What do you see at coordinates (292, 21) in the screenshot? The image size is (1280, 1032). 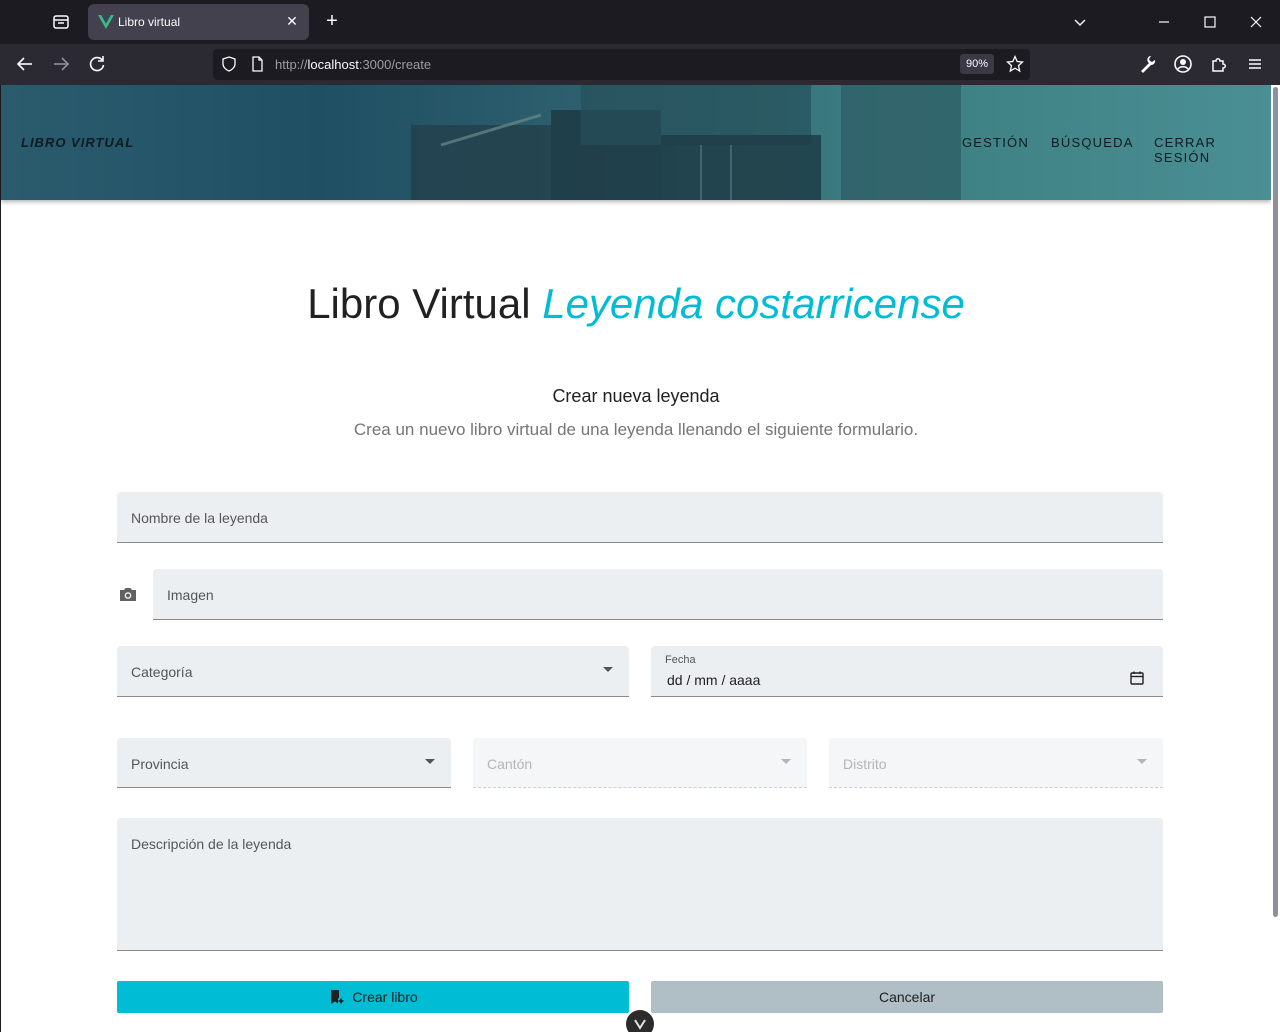 I see `close-tab-icon: ✕` at bounding box center [292, 21].